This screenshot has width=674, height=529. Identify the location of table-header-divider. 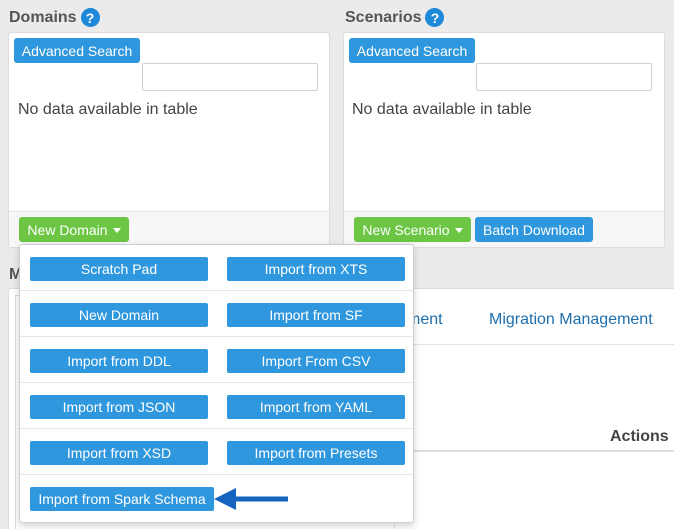
(536, 451).